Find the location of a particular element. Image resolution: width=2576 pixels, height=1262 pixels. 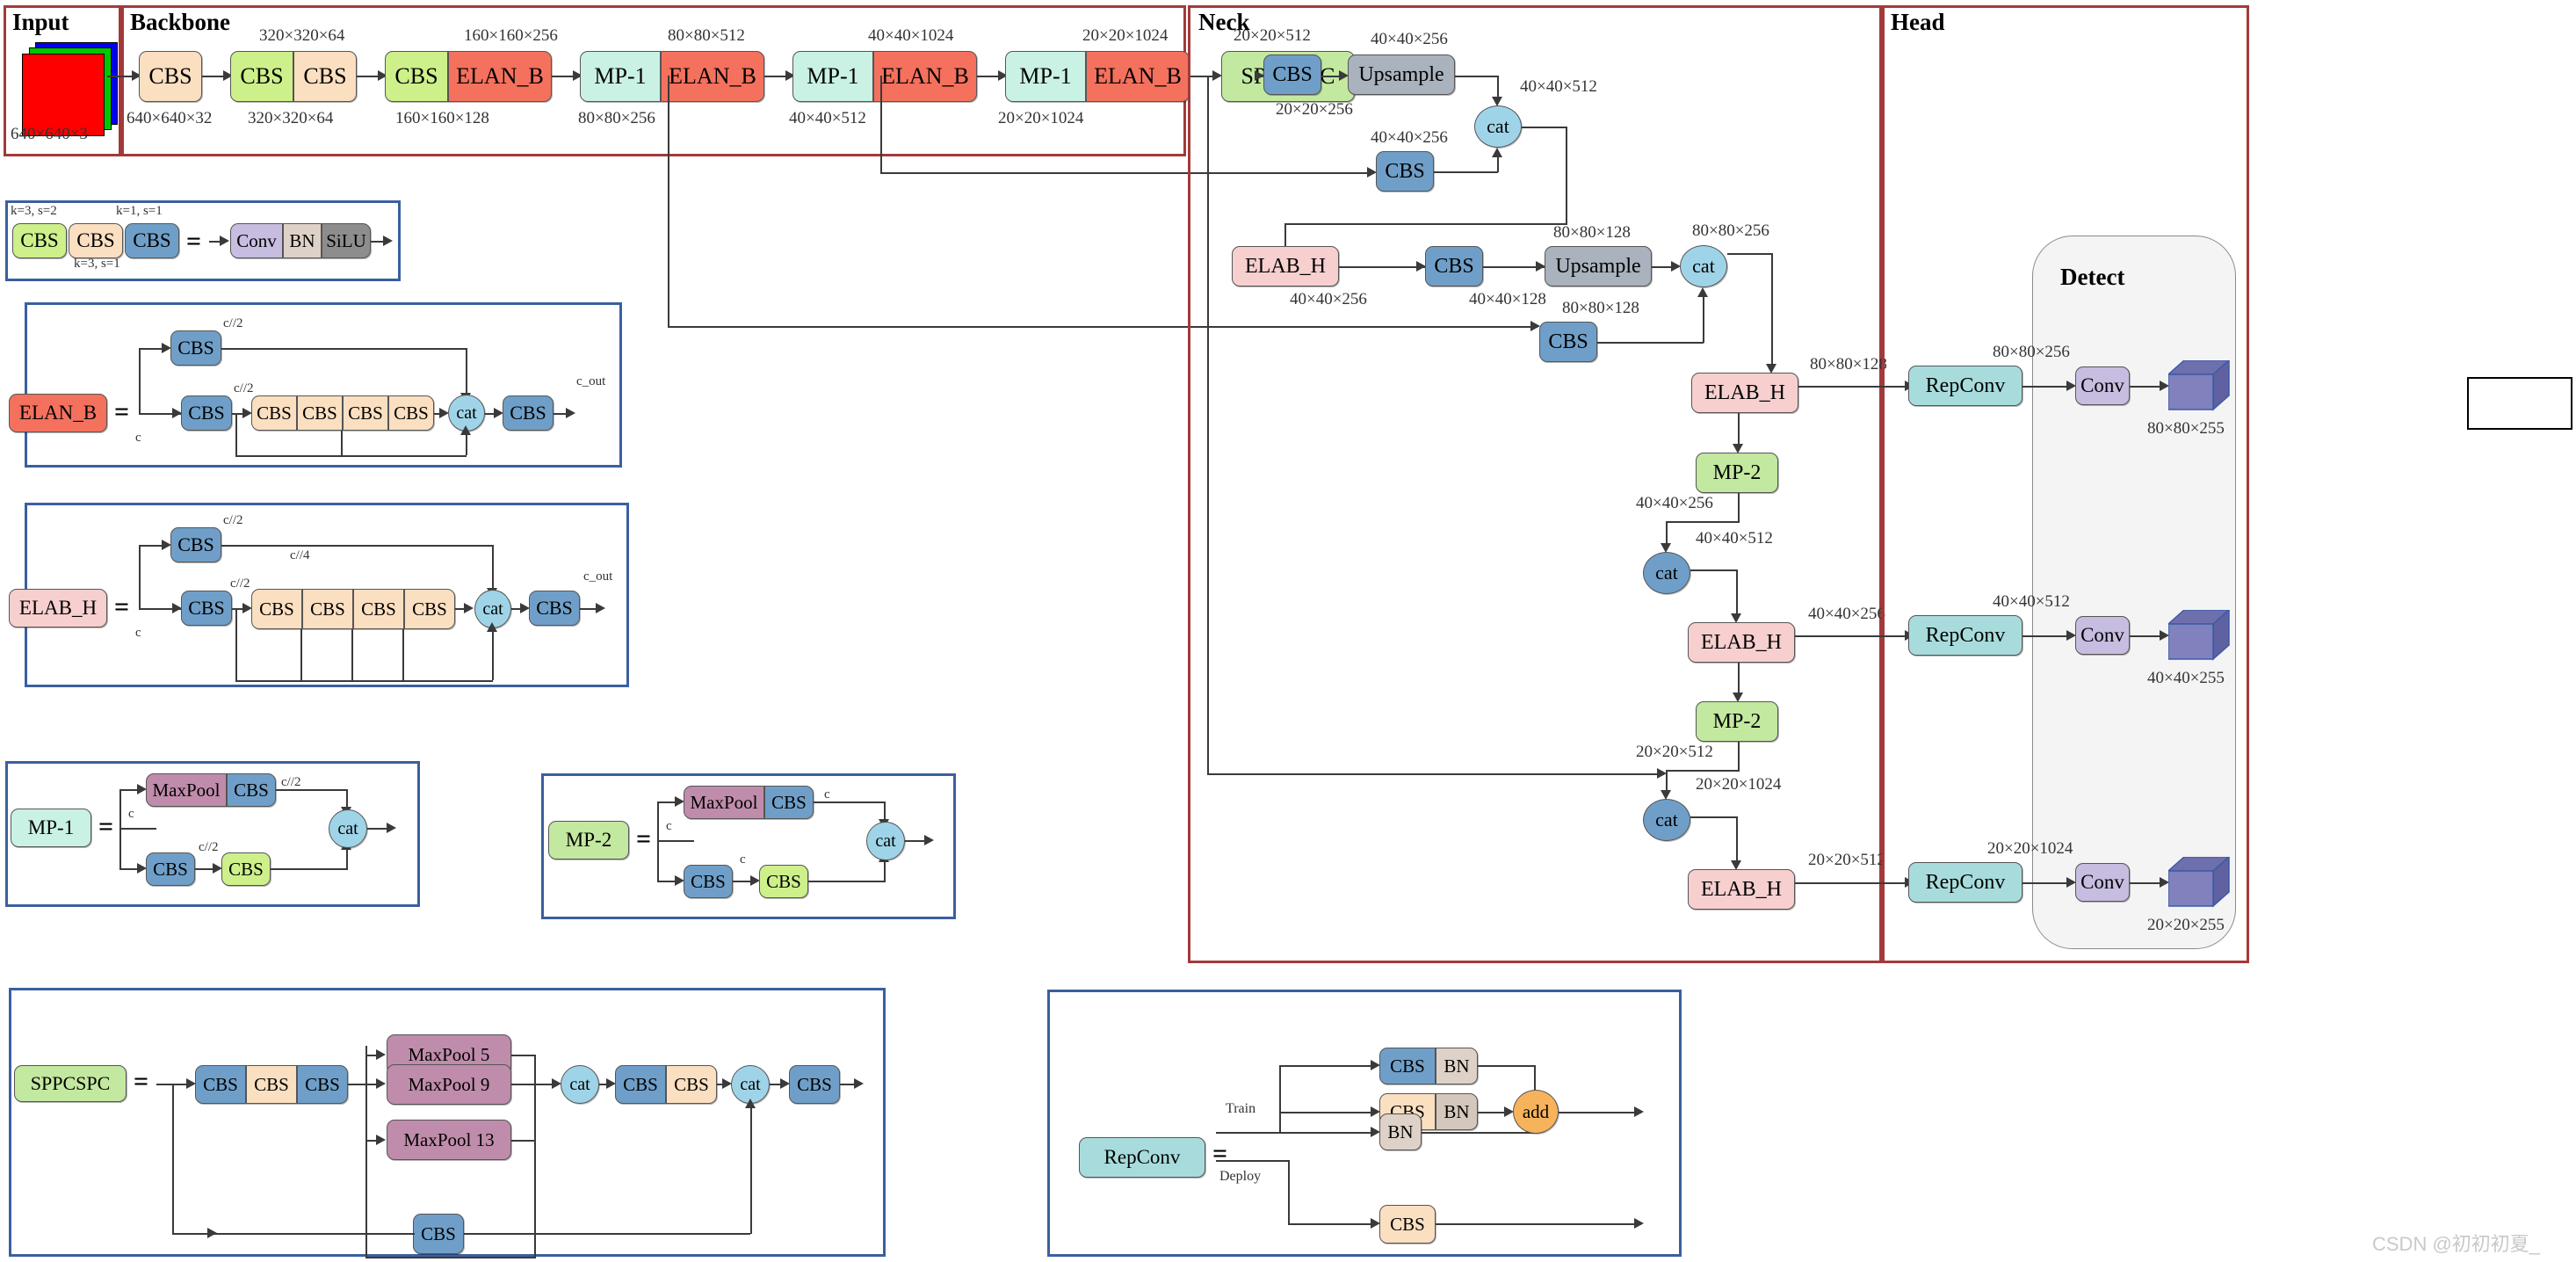

backbone-node-elanb-2: ELAN_B is located at coordinates (925, 77).